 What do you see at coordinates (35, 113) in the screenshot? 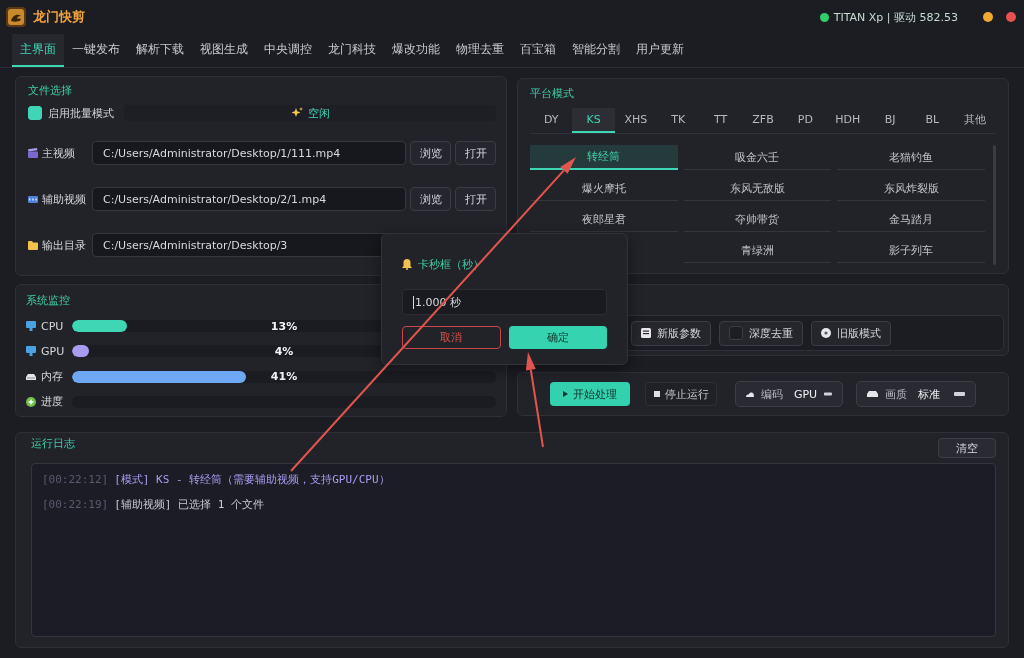
I see `checkbox` at bounding box center [35, 113].